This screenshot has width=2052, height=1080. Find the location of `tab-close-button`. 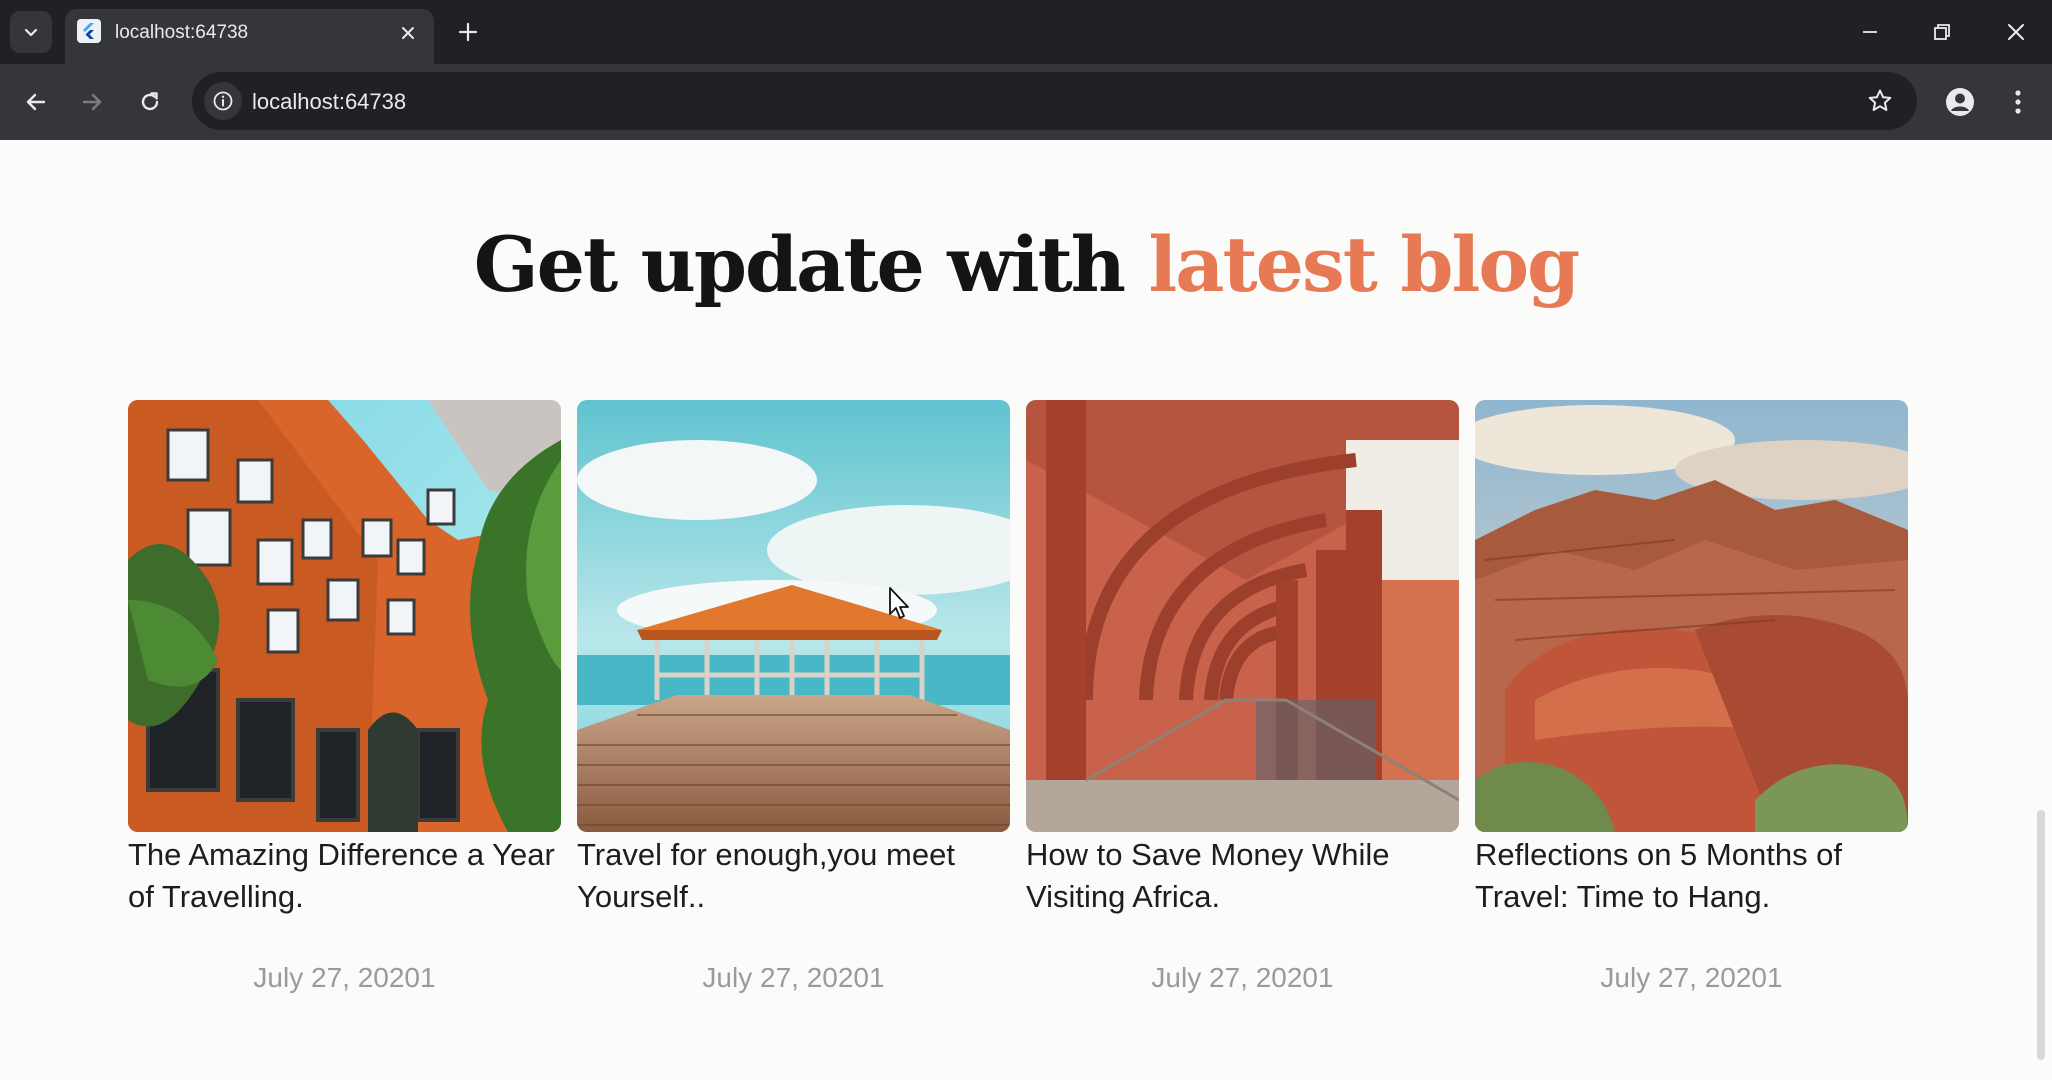

tab-close-button is located at coordinates (408, 33).